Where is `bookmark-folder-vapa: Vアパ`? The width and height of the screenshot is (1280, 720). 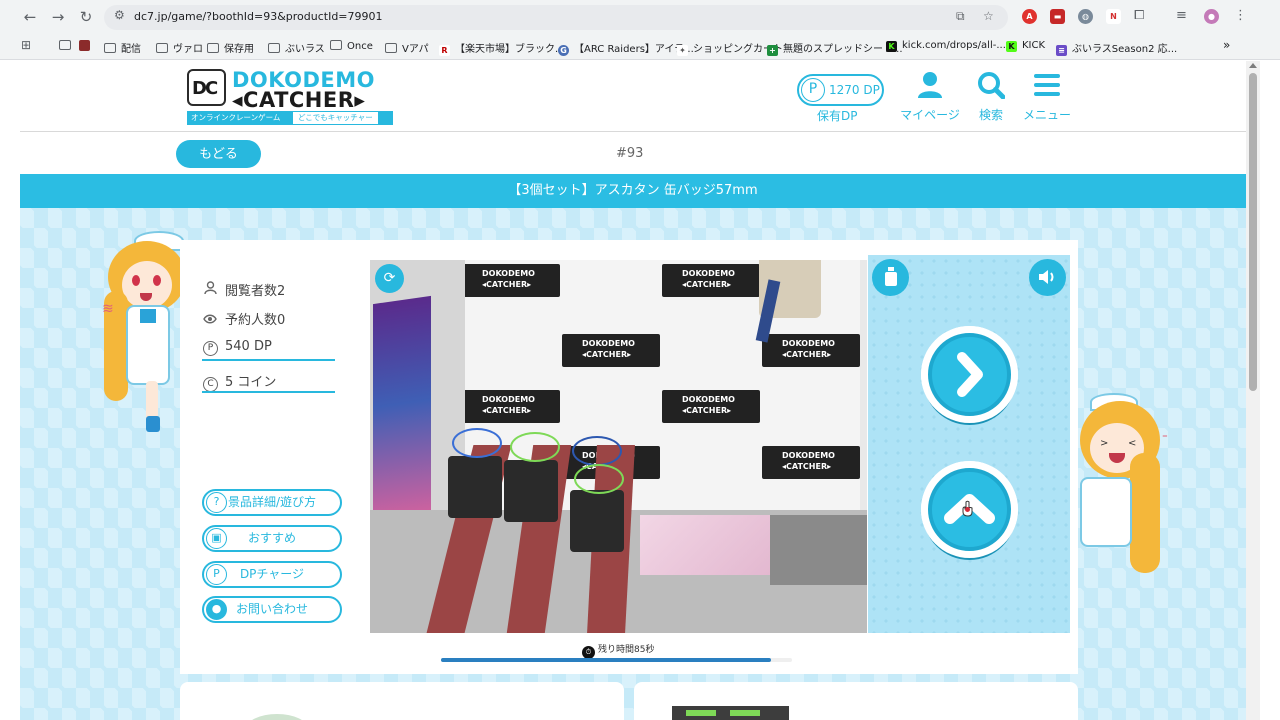
bookmark-folder-vapa: Vアパ is located at coordinates (407, 47).